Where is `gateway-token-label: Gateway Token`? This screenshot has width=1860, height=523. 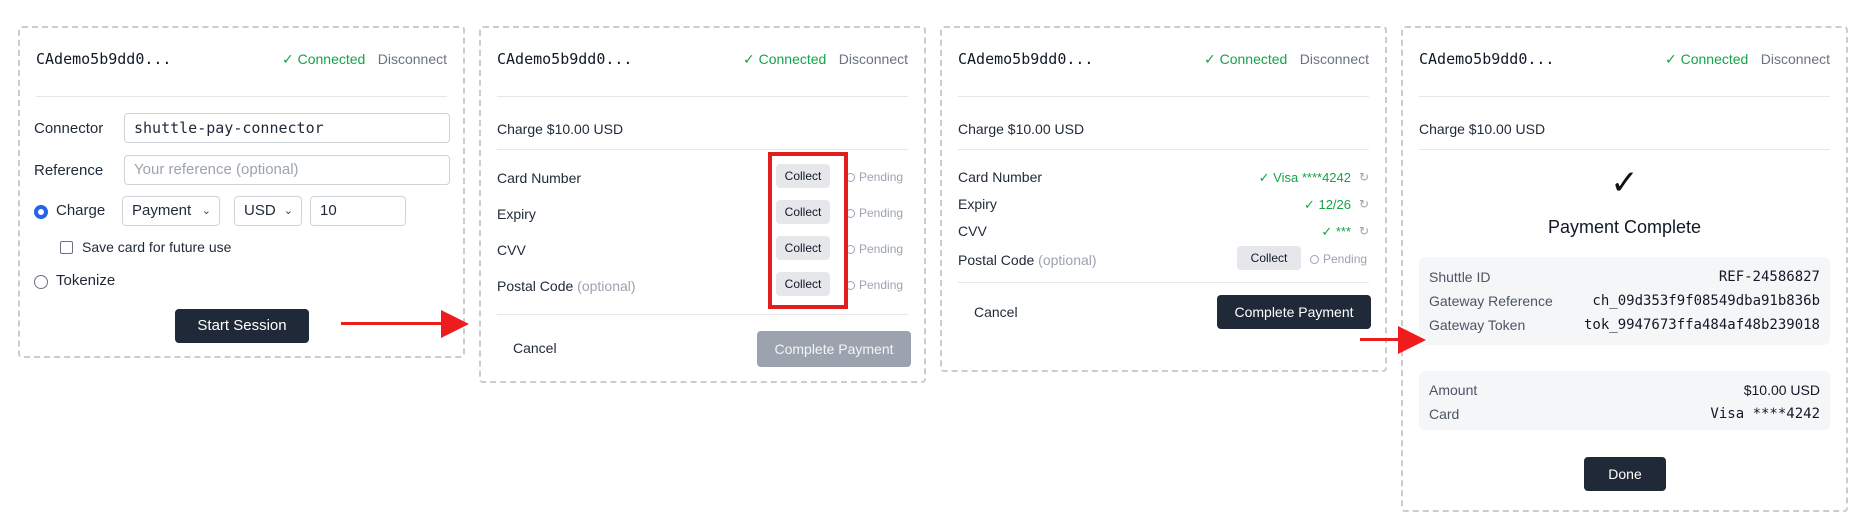 gateway-token-label: Gateway Token is located at coordinates (1477, 325).